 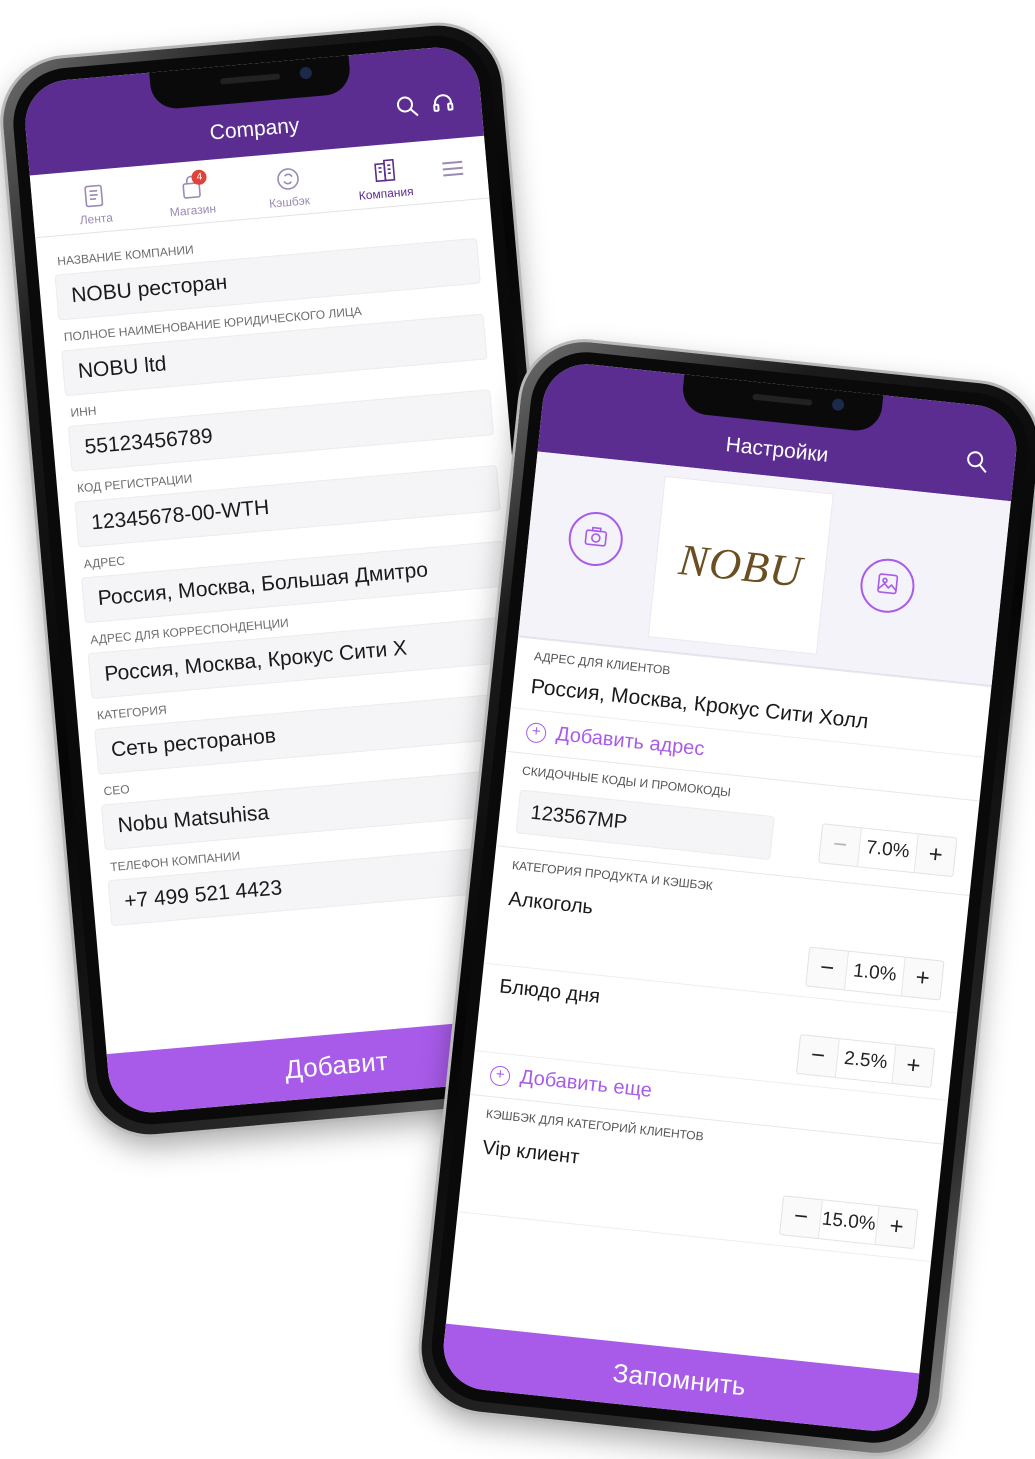 What do you see at coordinates (192, 210) in the screenshot?
I see `tab-label: Магазин` at bounding box center [192, 210].